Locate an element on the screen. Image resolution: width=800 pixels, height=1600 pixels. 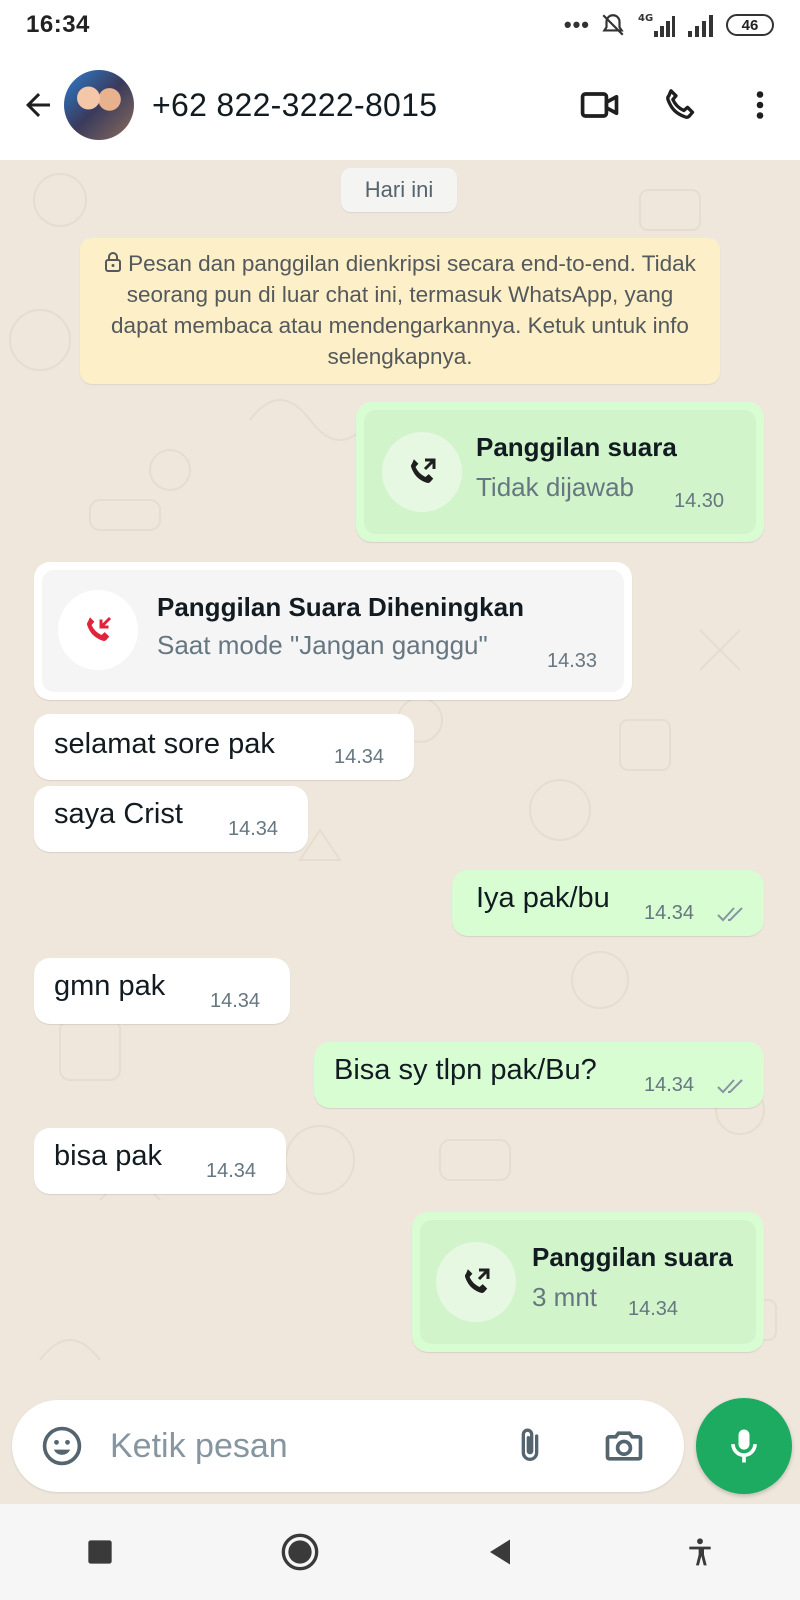
signal-4g-icon: 4G is located at coordinates (656, 25).